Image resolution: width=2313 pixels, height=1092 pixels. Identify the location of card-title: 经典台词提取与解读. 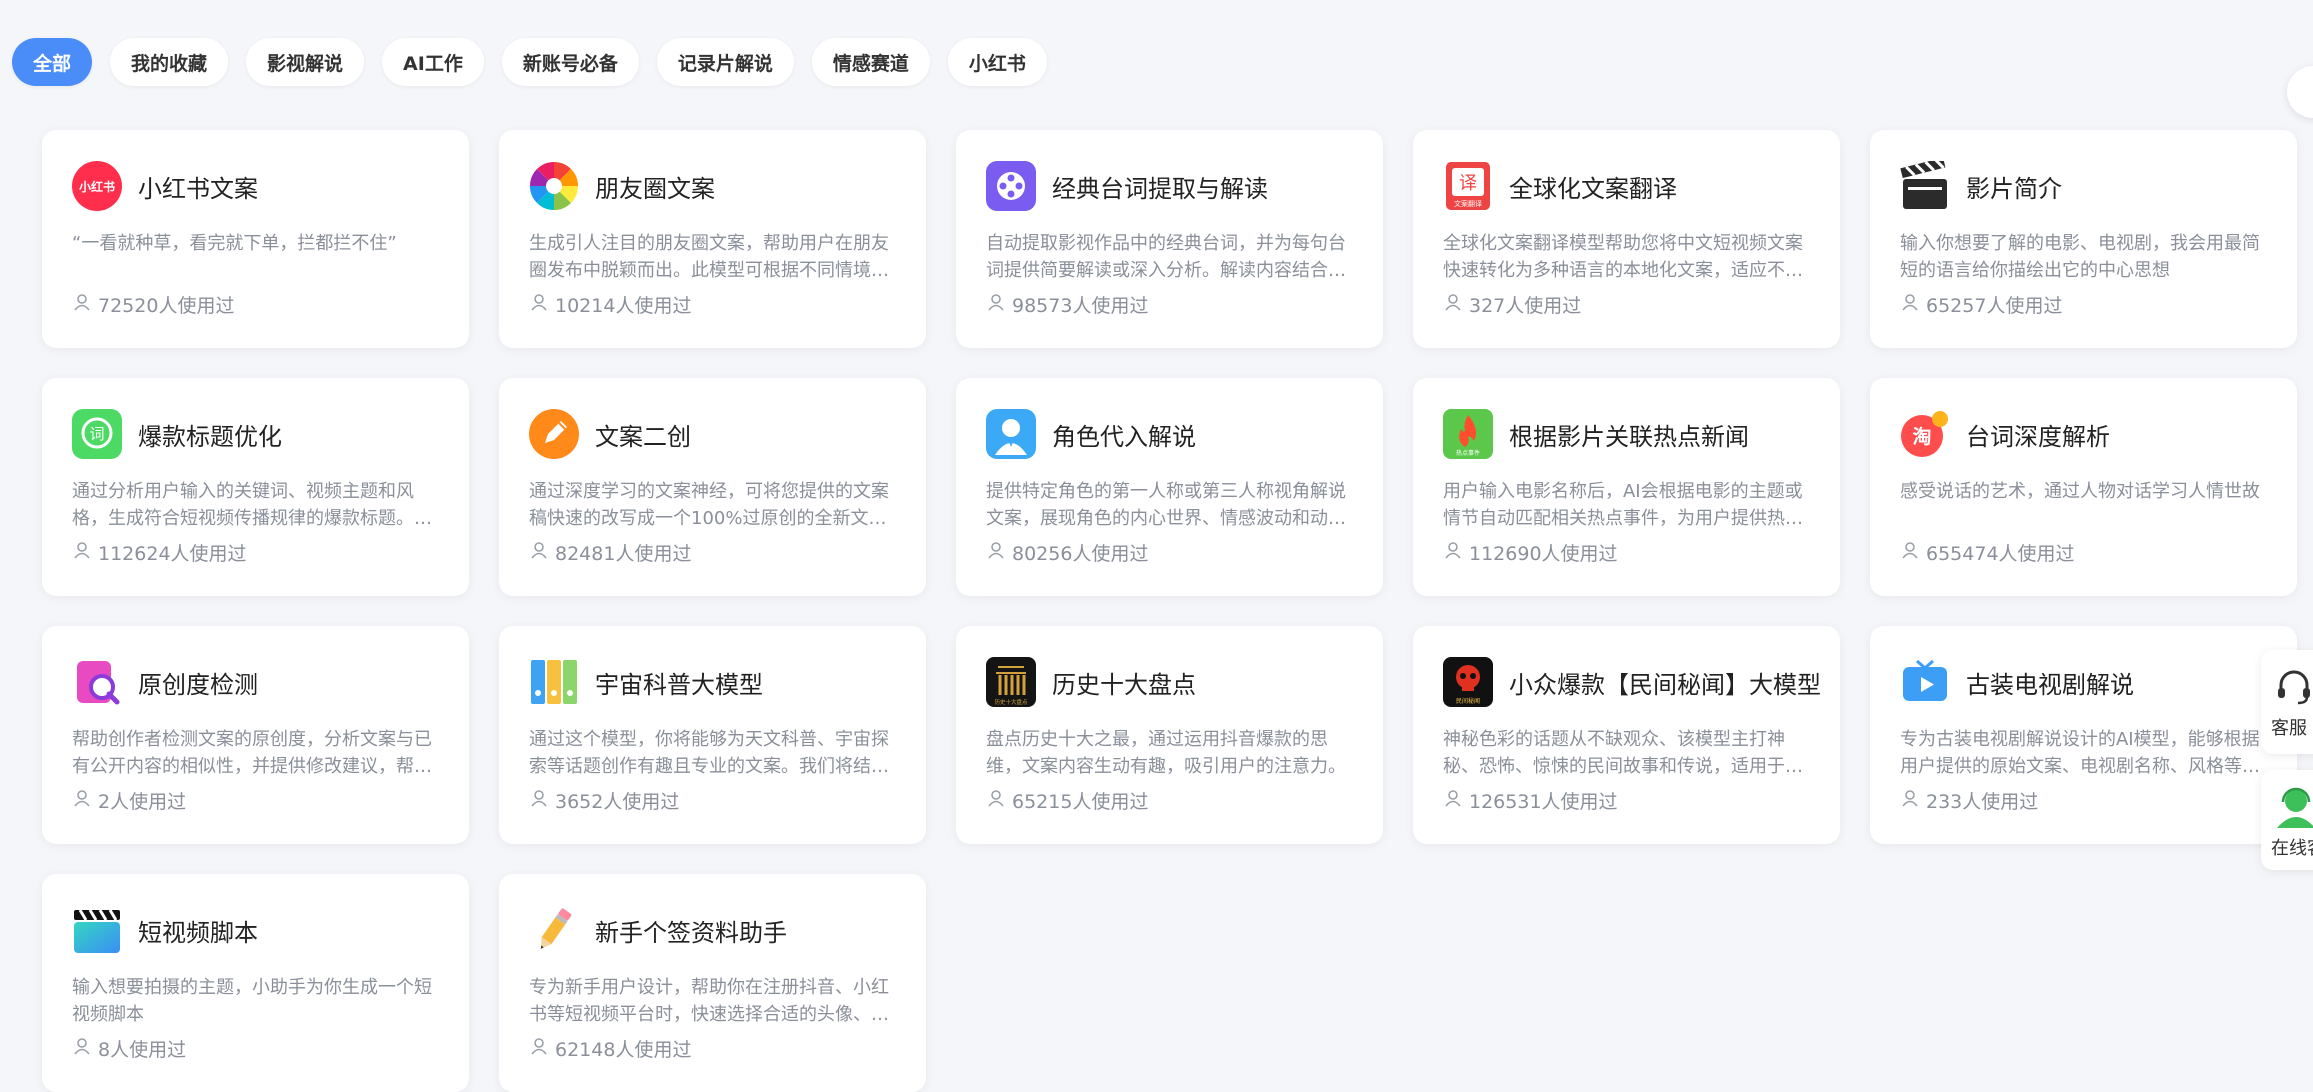
(1160, 188).